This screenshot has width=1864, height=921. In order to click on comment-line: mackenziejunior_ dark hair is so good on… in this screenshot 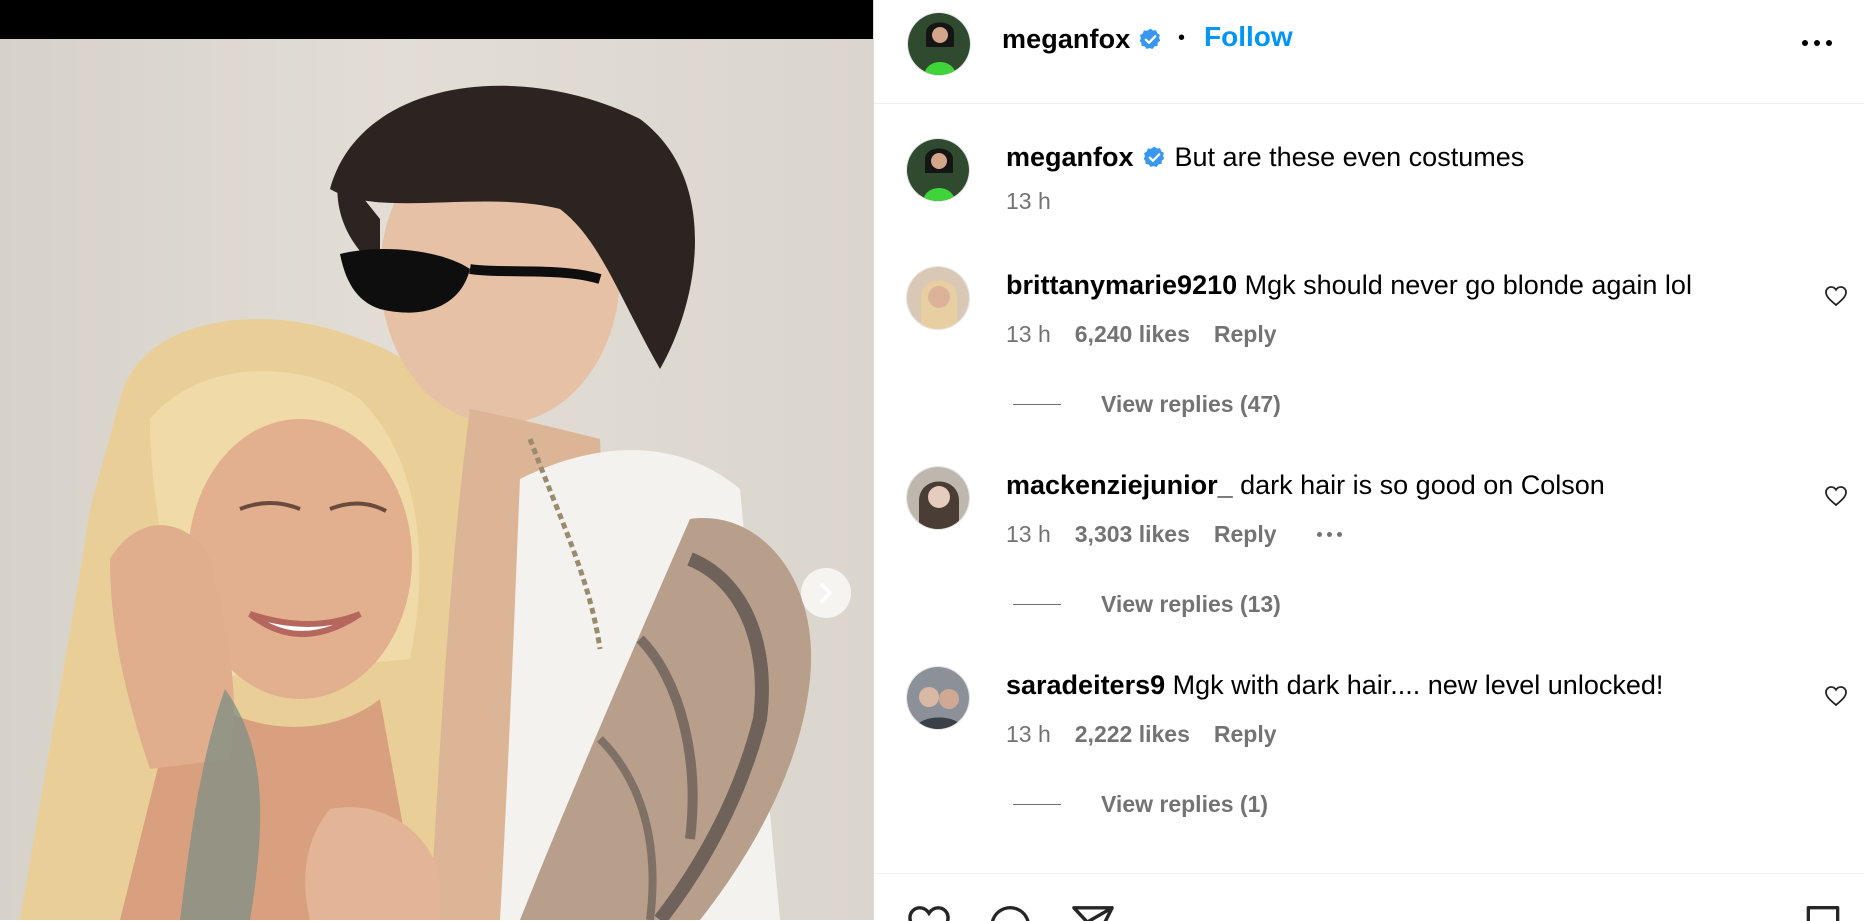, I will do `click(1305, 485)`.